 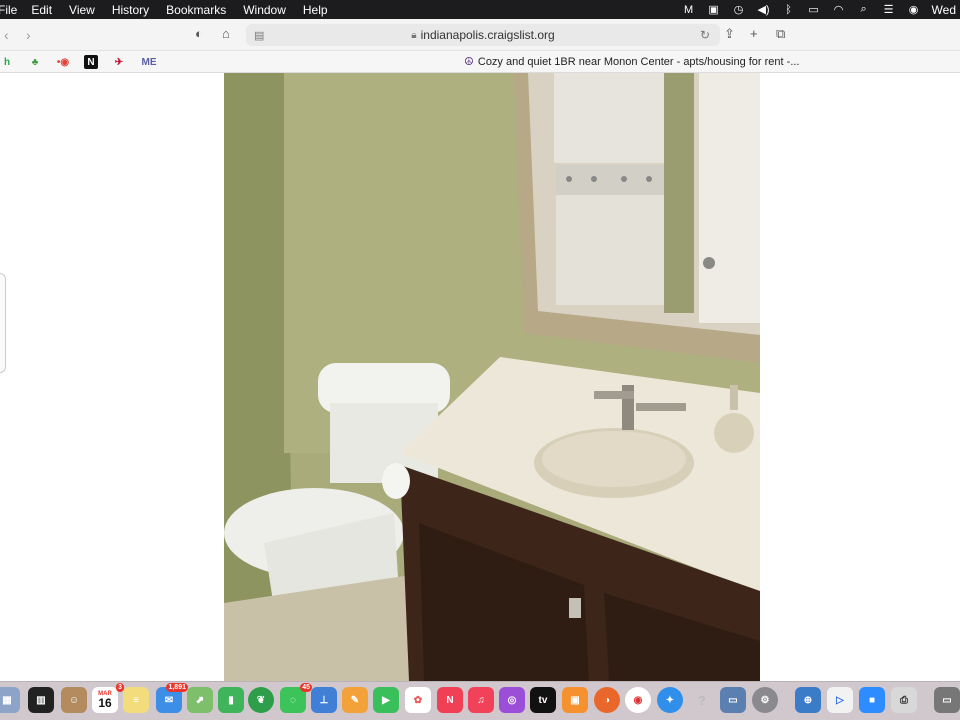 What do you see at coordinates (226, 33) in the screenshot?
I see `home-icon: ⌂` at bounding box center [226, 33].